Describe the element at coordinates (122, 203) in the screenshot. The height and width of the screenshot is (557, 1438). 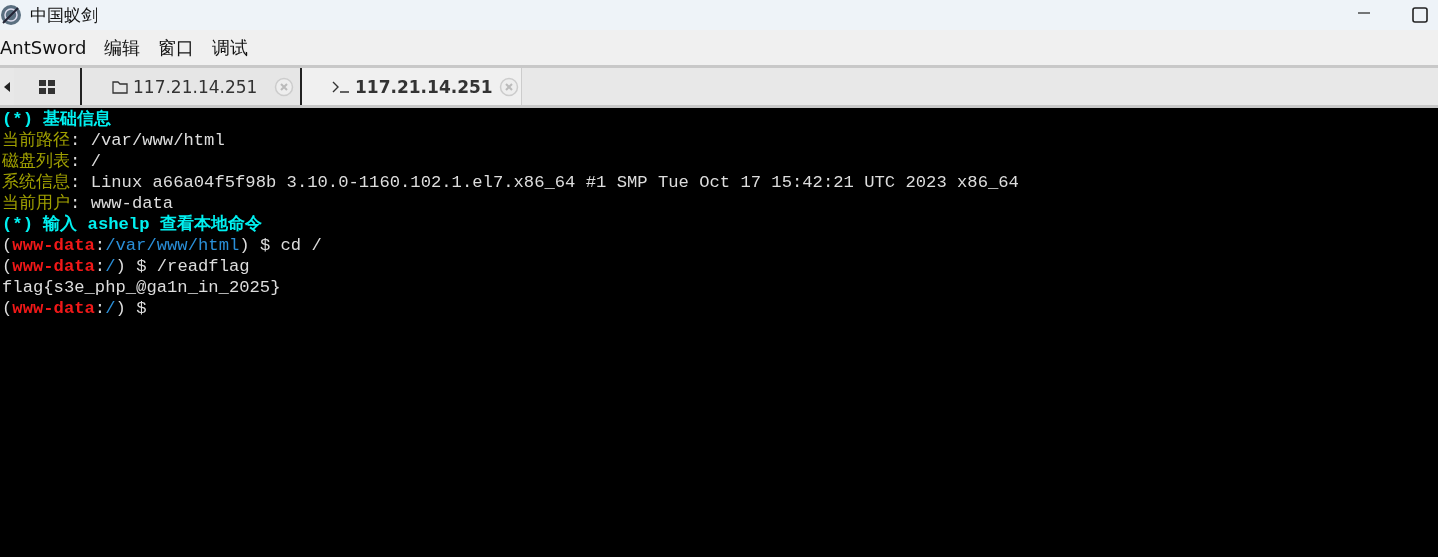
I see `terminal-text: : www-data` at that location.